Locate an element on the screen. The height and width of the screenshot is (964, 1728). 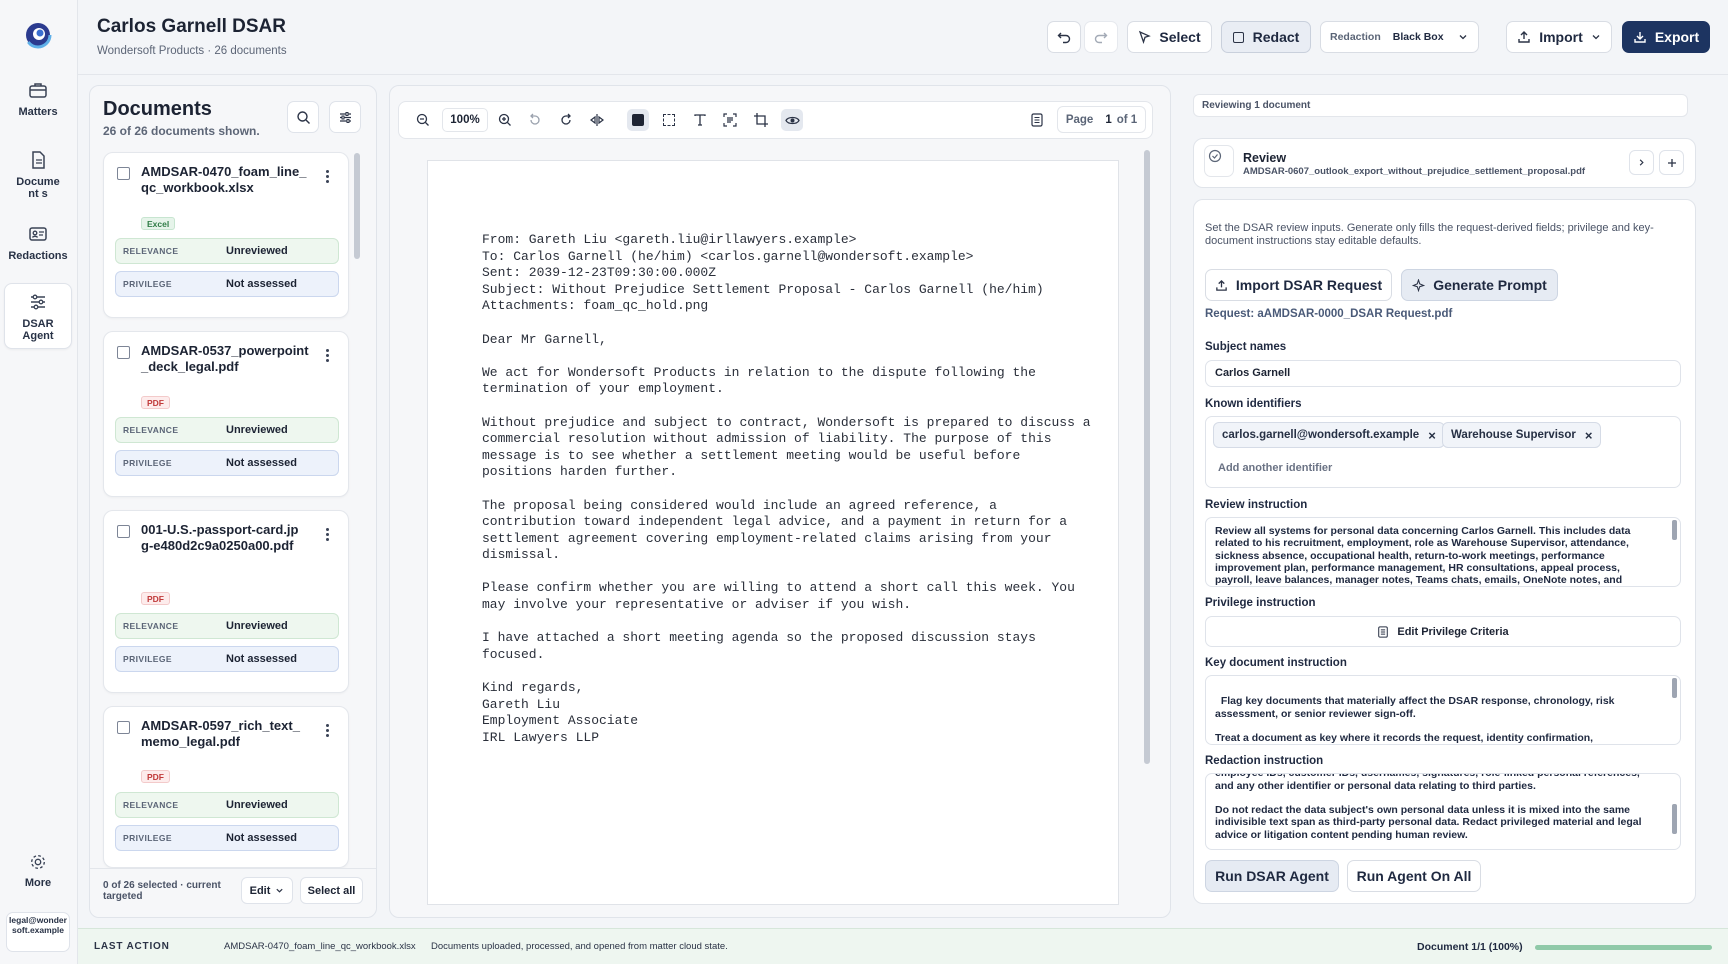
import-dsar-request-button: Import DSAR Request is located at coordinates (1298, 285).